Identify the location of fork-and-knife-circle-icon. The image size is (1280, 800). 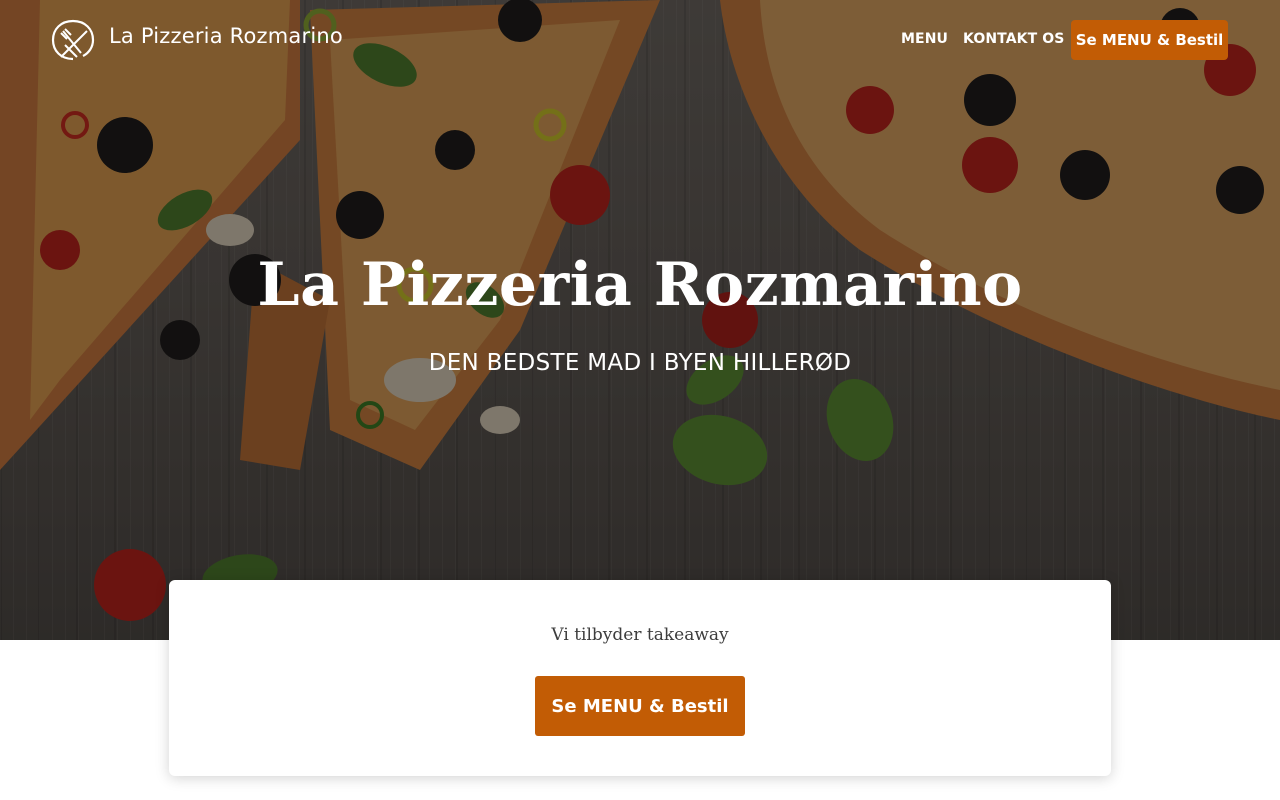
(73, 40).